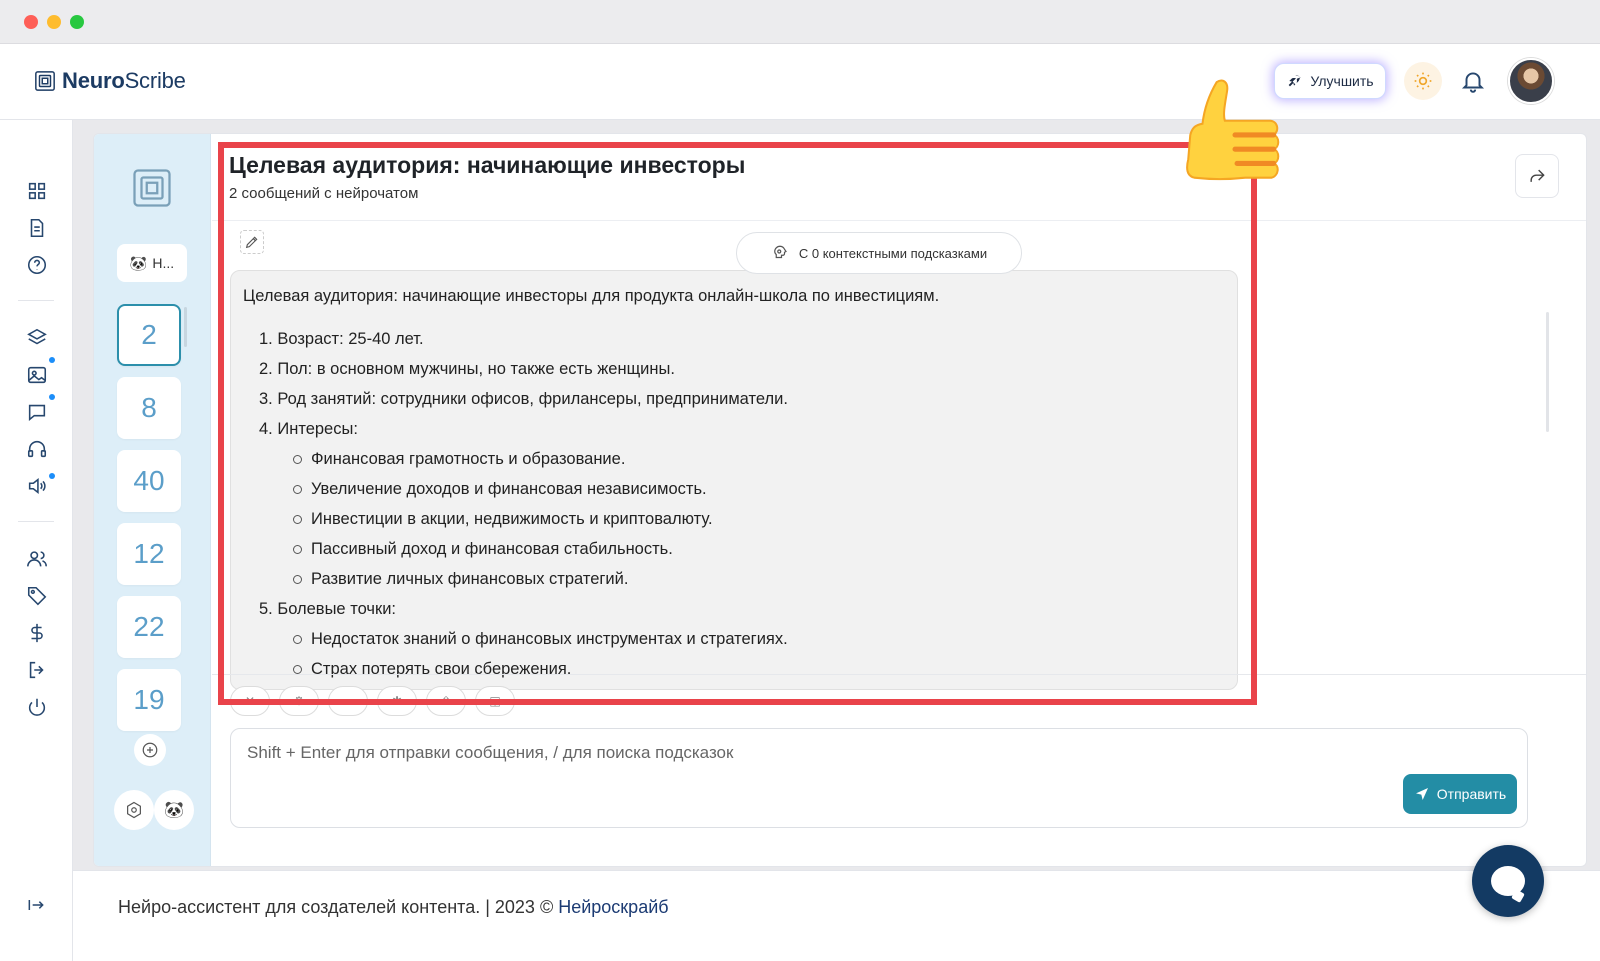 The height and width of the screenshot is (961, 1600). Describe the element at coordinates (37, 338) in the screenshot. I see `layers-icon` at that location.